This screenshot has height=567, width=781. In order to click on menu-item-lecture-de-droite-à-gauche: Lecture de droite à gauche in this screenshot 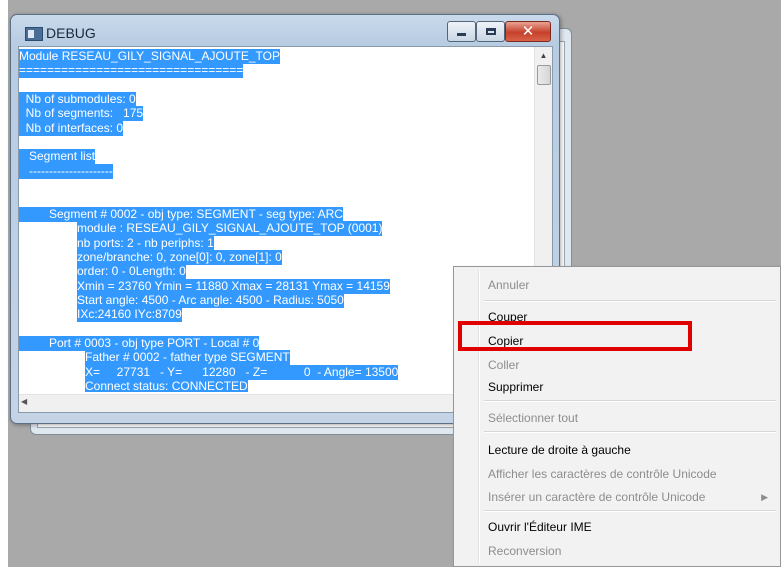, I will do `click(559, 450)`.